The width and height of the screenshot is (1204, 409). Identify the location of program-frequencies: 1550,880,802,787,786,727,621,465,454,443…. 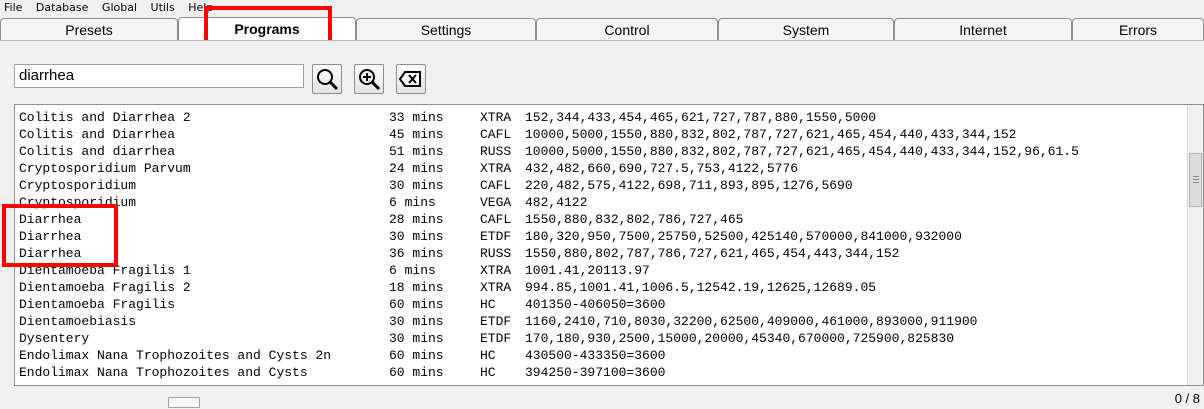
(712, 253).